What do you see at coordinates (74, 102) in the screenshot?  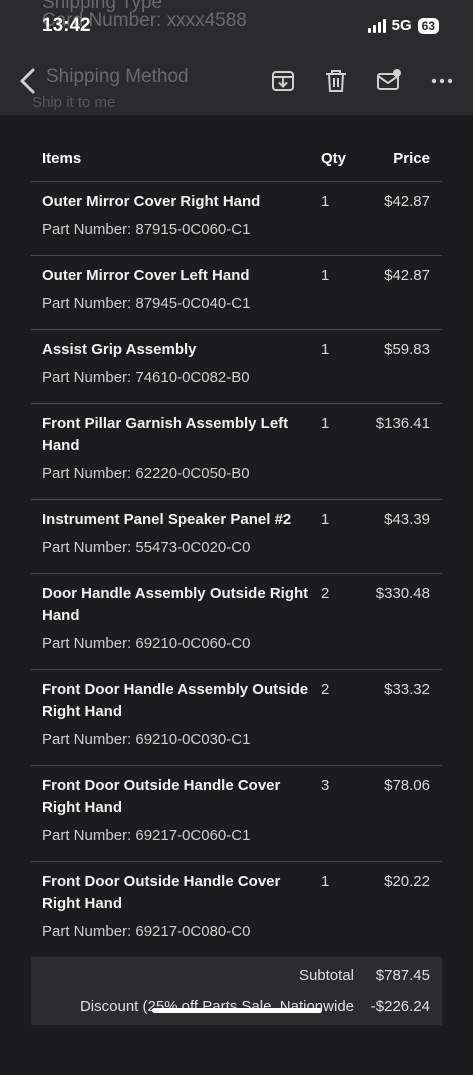 I see `ghost-ship-it: Ship it to me` at bounding box center [74, 102].